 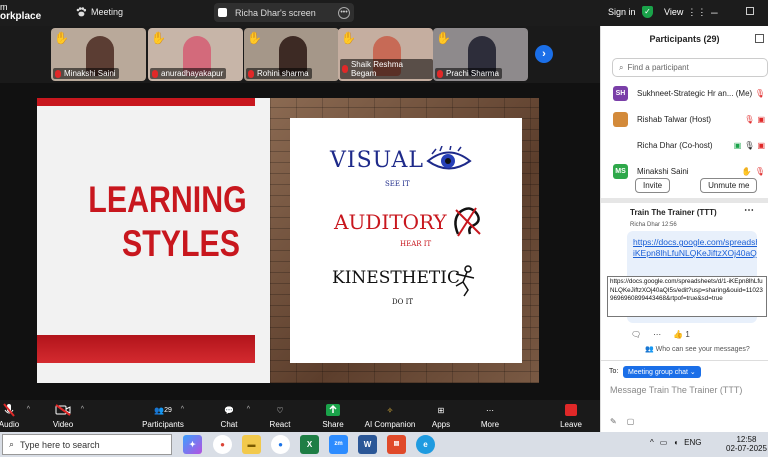 I want to click on audio-caret-icon: ^, so click(x=28, y=409).